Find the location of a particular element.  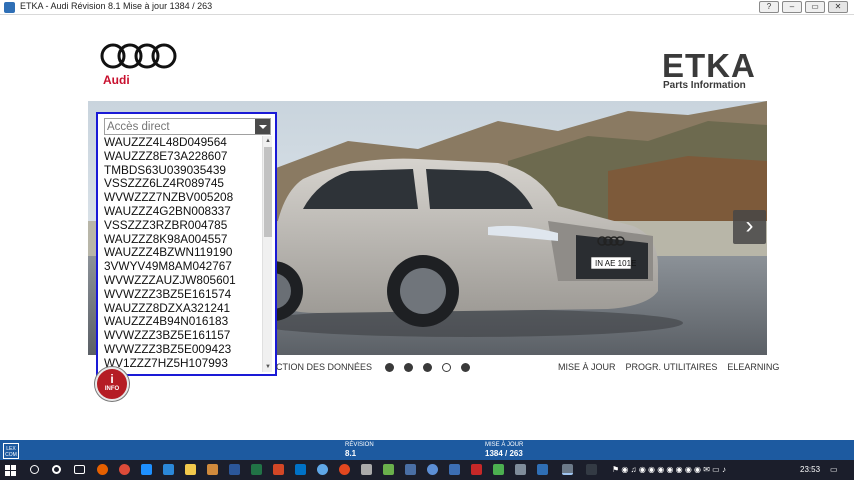

vin-list-item: WAUZZZ8K98A004557 is located at coordinates (183, 239).